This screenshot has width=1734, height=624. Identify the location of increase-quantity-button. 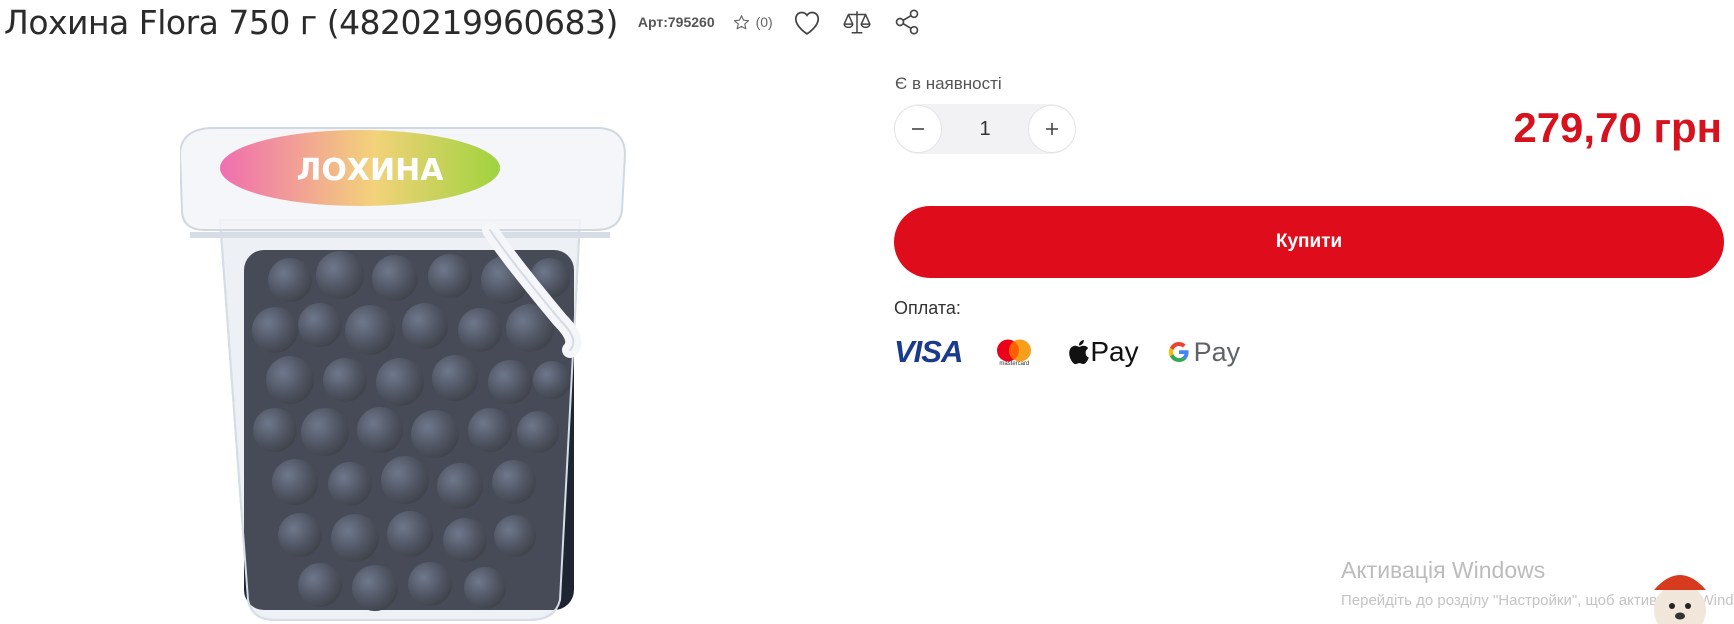
(1052, 129).